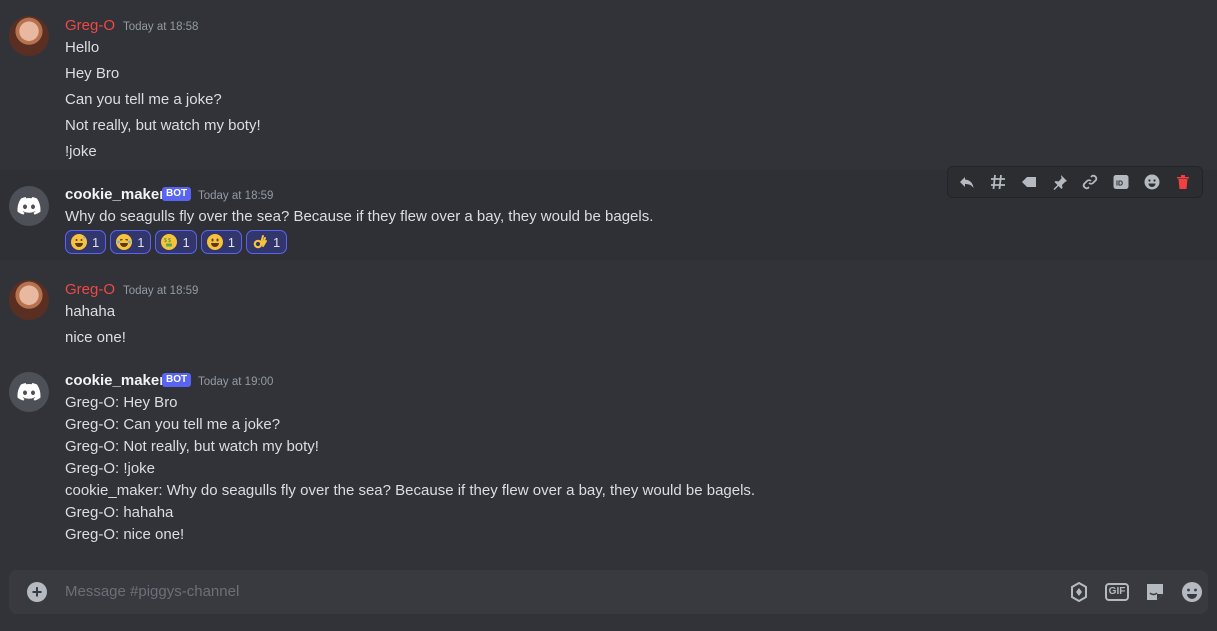 The height and width of the screenshot is (631, 1217). I want to click on grinning-sweat-emoji-icon, so click(79, 242).